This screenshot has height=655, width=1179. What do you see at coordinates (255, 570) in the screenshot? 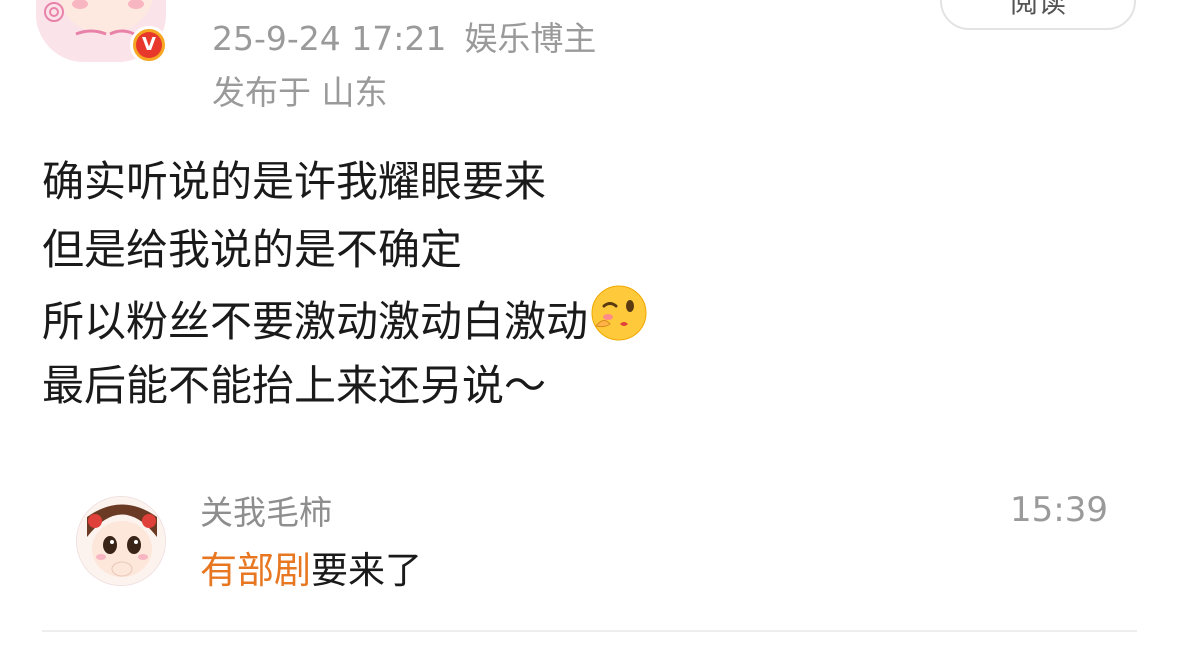
I see `comment-highlight-link: 有部剧` at bounding box center [255, 570].